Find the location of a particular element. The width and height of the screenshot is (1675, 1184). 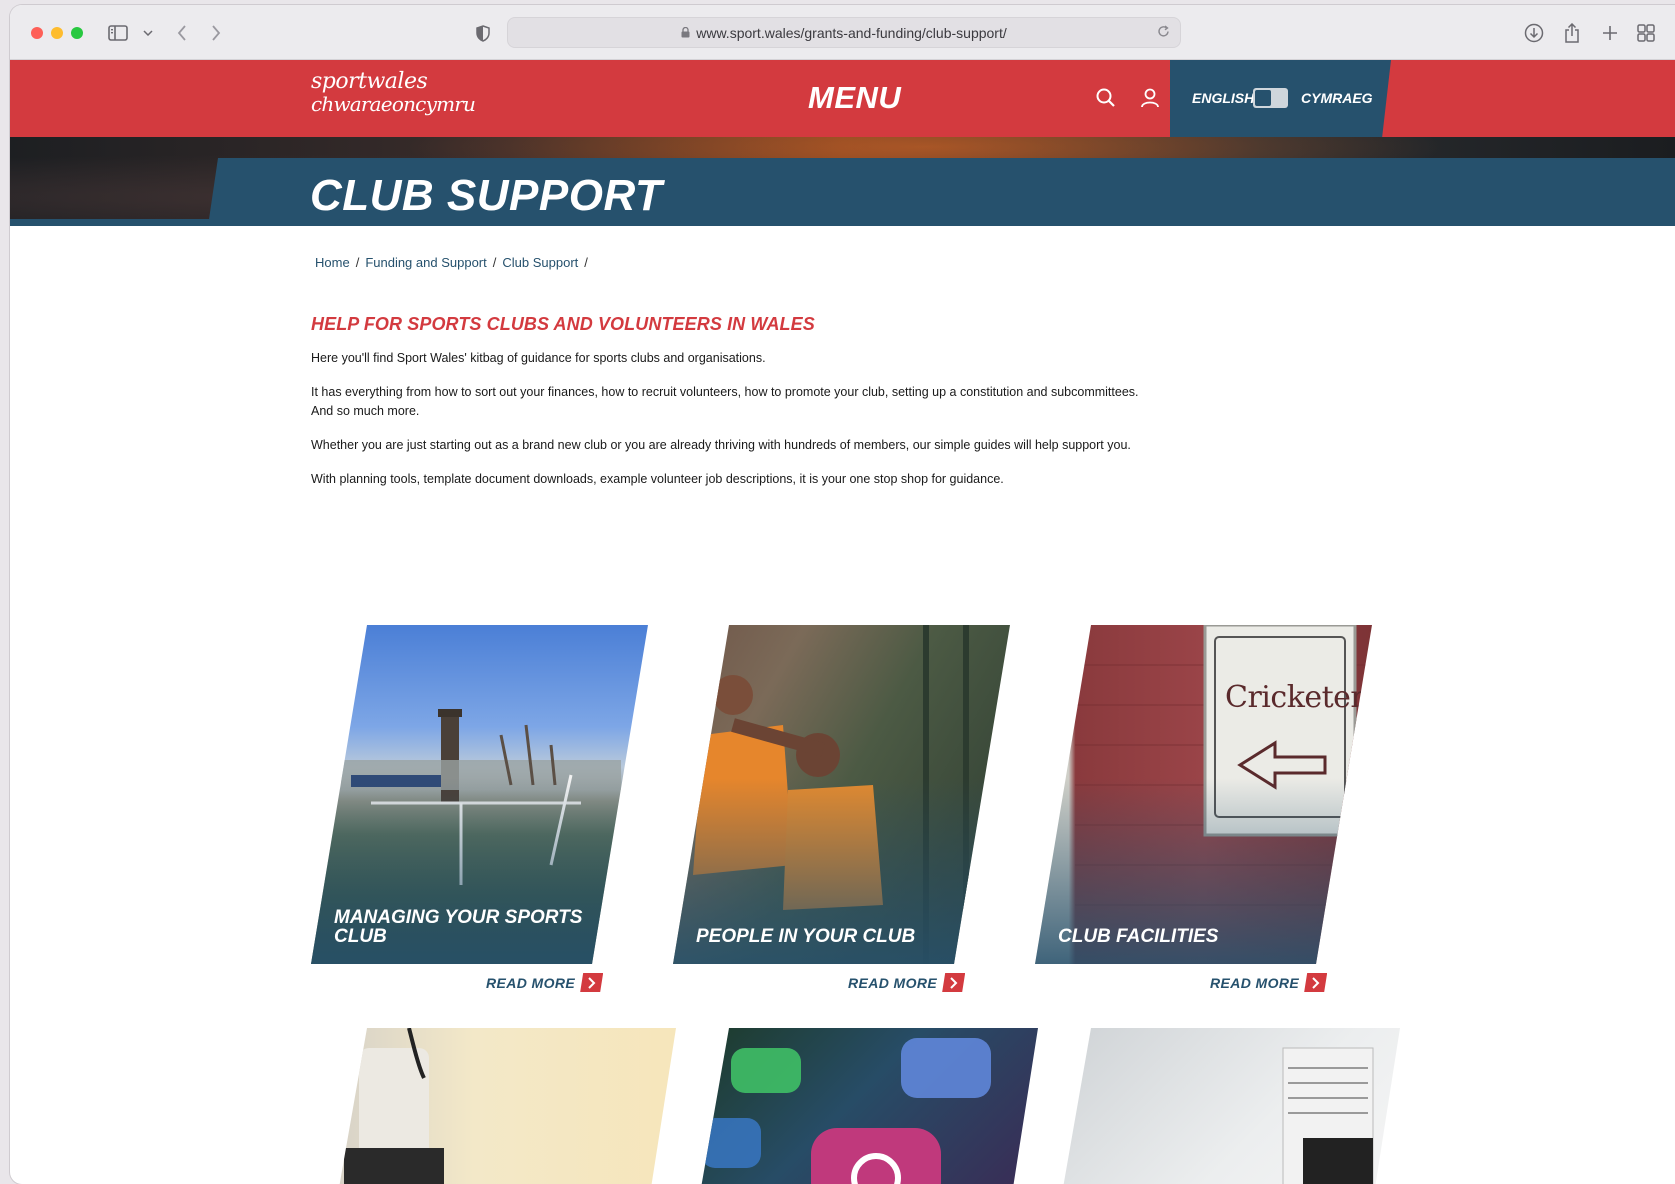

english-language-option: ENGLISH is located at coordinates (1223, 98).